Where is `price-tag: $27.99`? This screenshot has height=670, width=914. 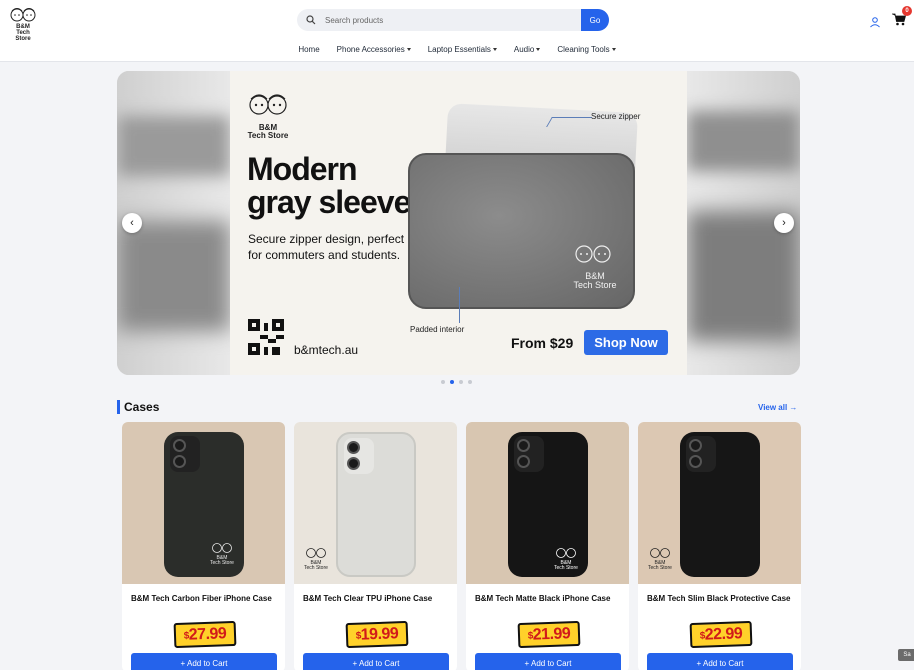 price-tag: $27.99 is located at coordinates (205, 634).